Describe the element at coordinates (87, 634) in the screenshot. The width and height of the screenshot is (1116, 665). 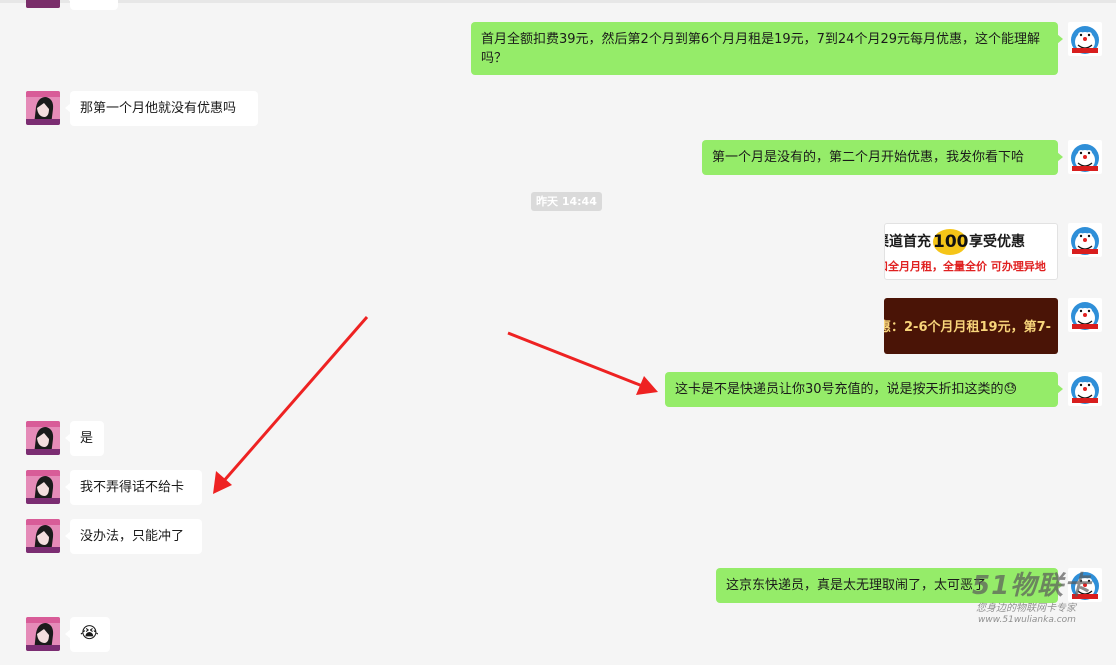
I see `message-bubble: 😭` at that location.